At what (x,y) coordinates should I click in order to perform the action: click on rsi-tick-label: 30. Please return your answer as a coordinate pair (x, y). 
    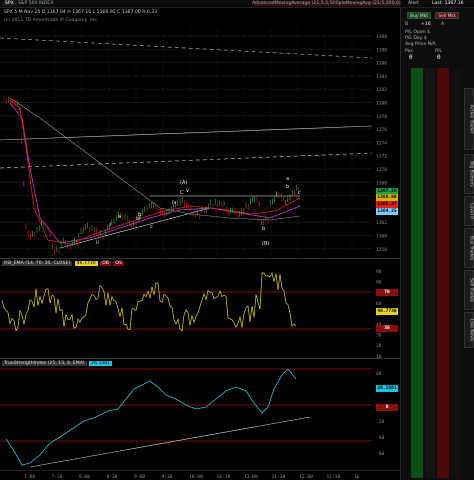
    Looking at the image, I should click on (379, 336).